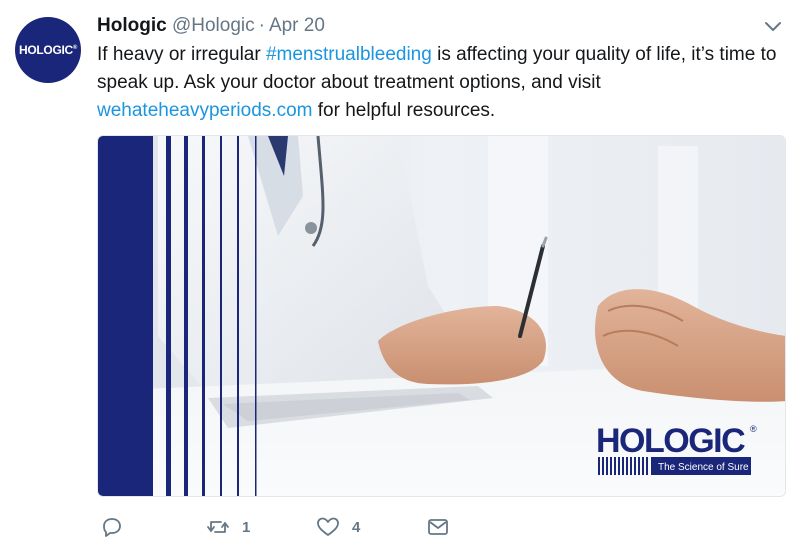  I want to click on retweet-button: 1, so click(228, 527).